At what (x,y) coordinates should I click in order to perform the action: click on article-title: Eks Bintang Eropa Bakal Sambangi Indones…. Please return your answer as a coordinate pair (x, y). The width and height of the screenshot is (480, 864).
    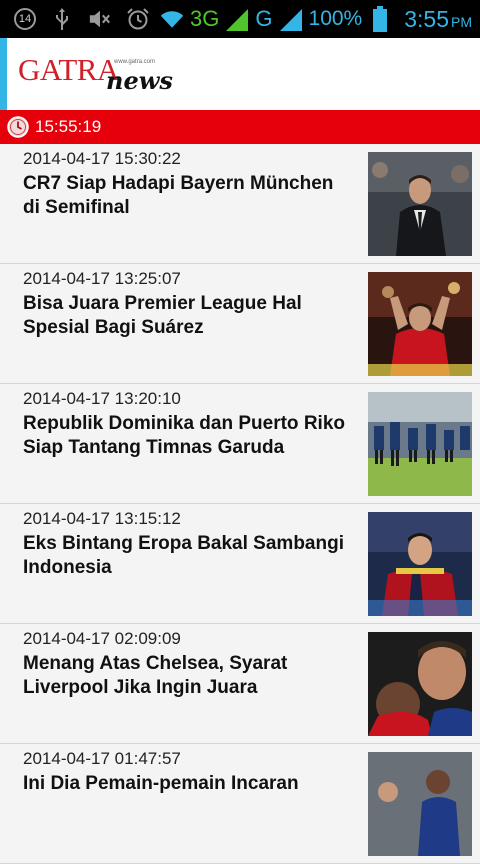
    Looking at the image, I should click on (183, 555).